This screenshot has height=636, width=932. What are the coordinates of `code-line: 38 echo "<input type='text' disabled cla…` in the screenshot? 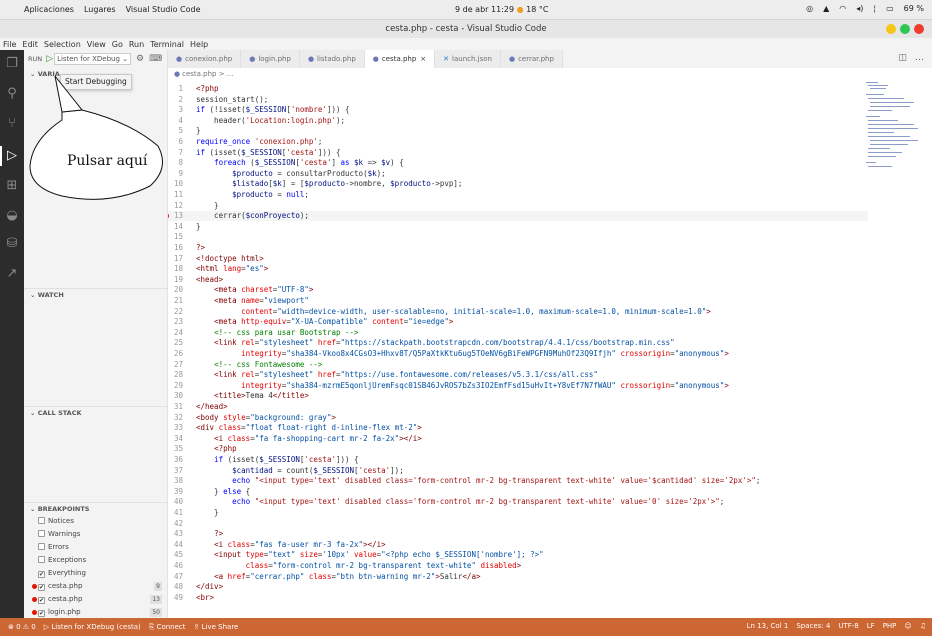 It's located at (518, 481).